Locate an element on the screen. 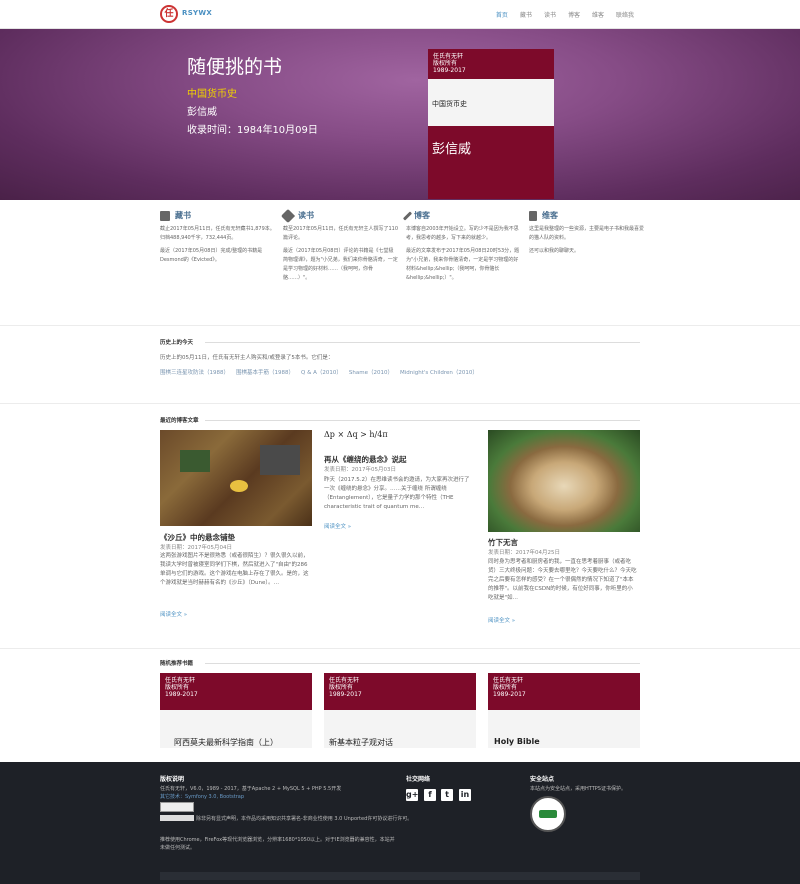 The image size is (800, 884). article-title: 竹下无言 is located at coordinates (564, 542).